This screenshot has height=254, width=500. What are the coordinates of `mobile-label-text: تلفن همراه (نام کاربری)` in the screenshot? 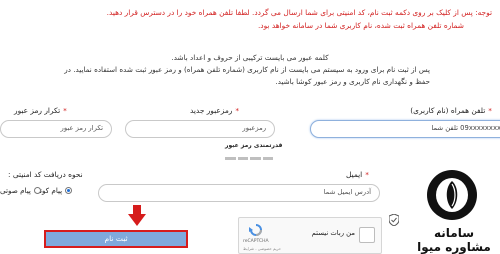 It's located at (448, 110).